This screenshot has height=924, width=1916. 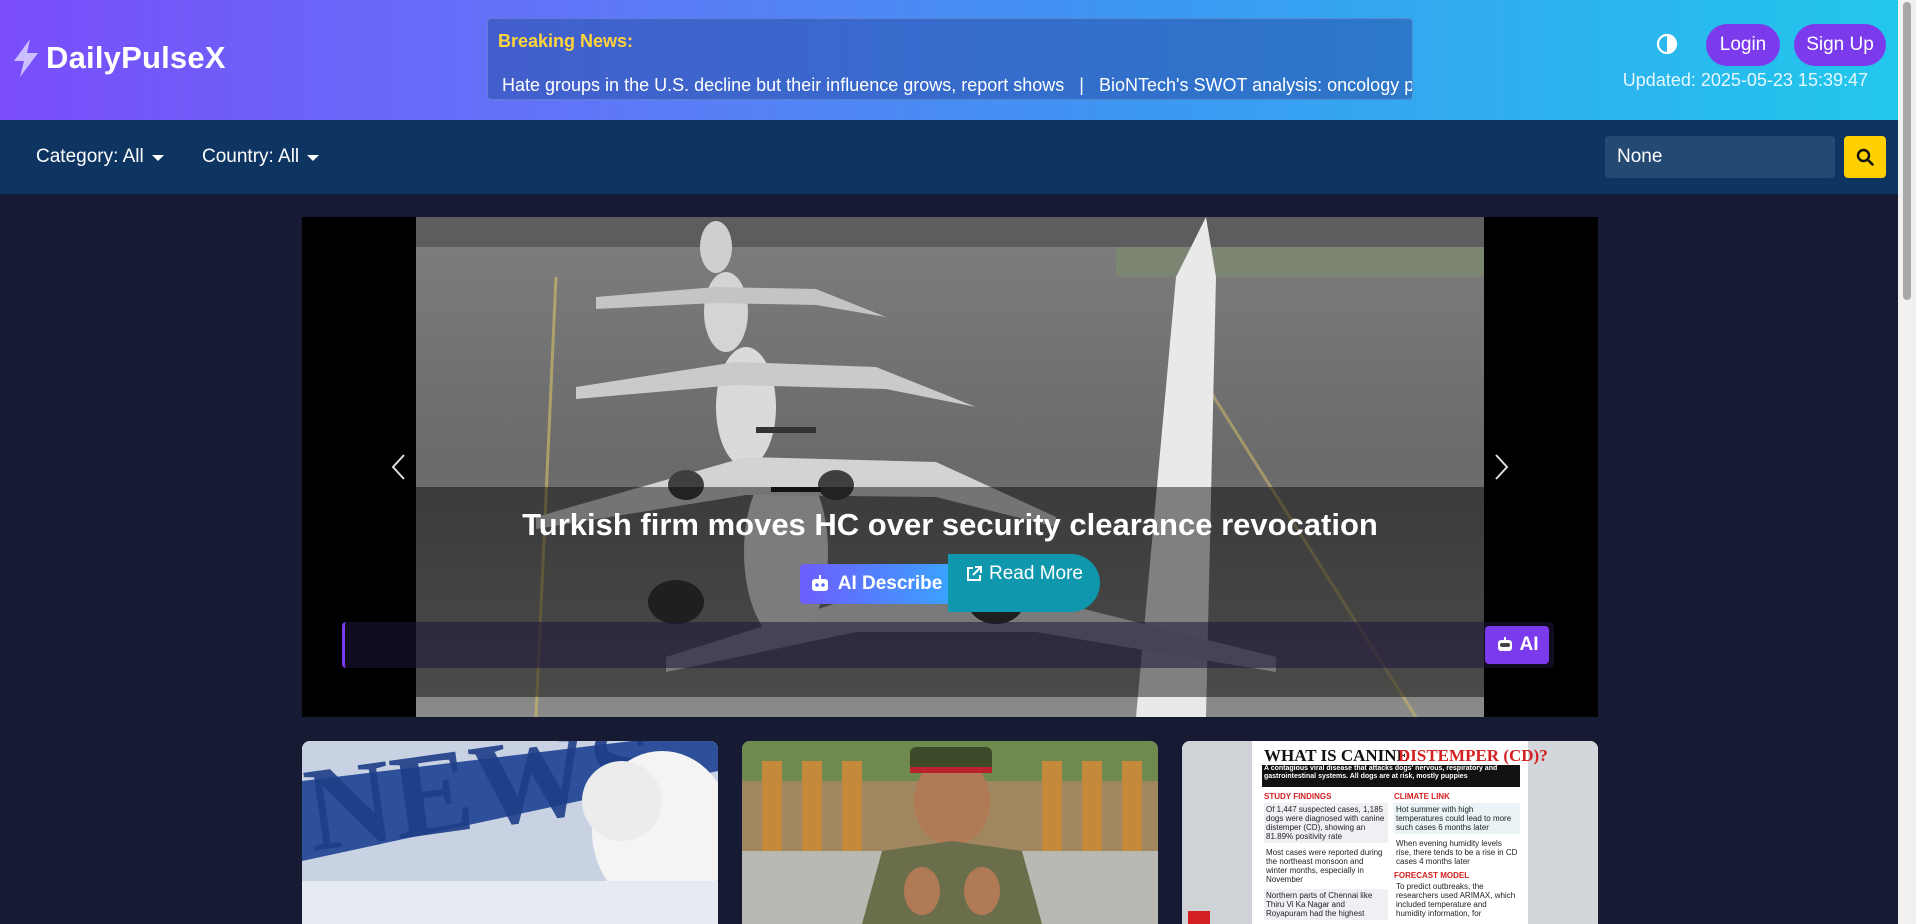 I want to click on search-icon, so click(x=1865, y=157).